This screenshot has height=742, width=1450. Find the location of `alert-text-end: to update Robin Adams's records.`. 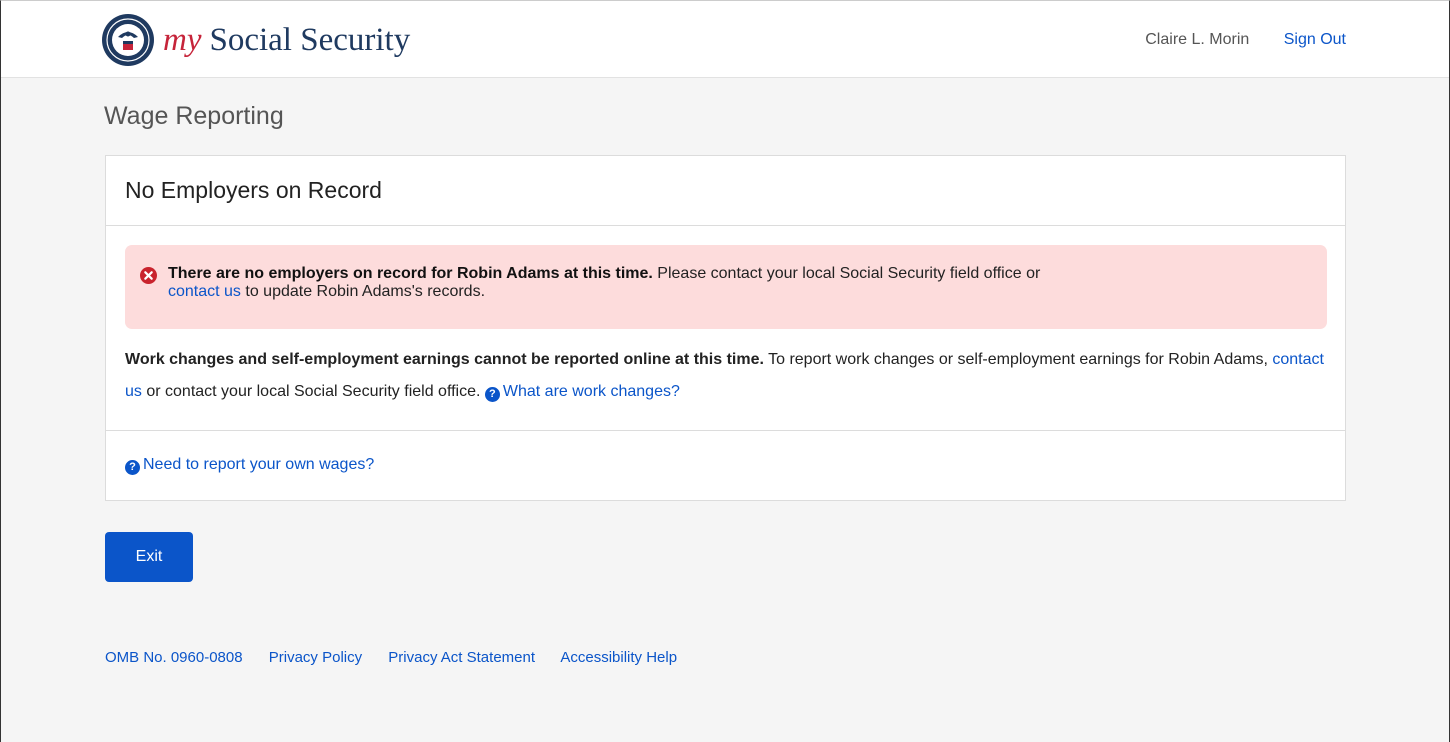

alert-text-end: to update Robin Adams's records. is located at coordinates (363, 291).